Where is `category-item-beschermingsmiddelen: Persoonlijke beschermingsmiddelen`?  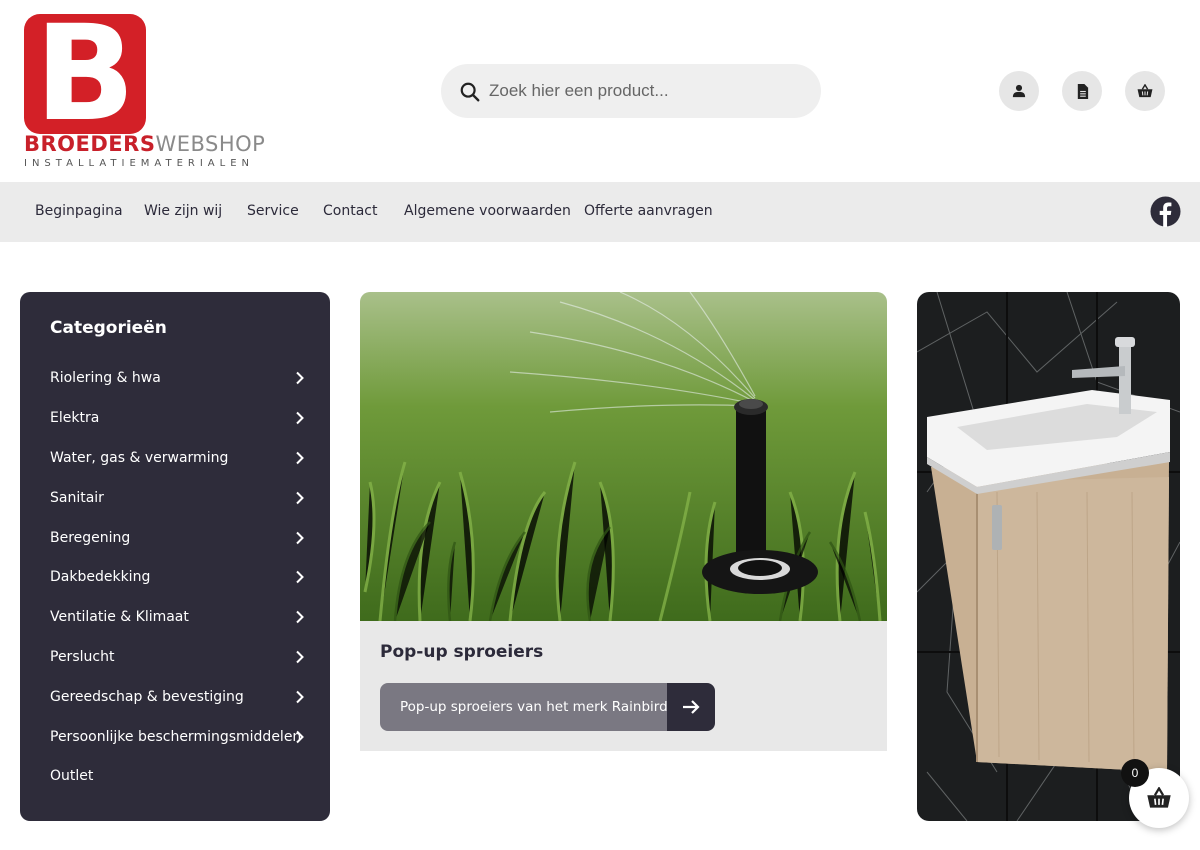
category-item-beschermingsmiddelen: Persoonlijke beschermingsmiddelen is located at coordinates (177, 738).